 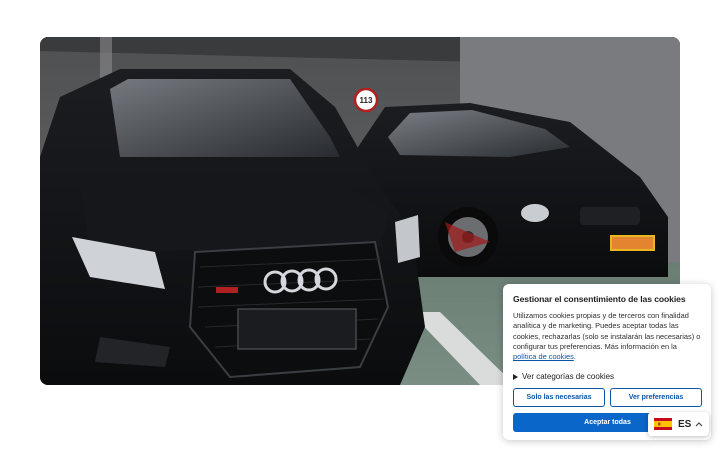 I want to click on disclosure-triangle-icon, so click(x=515, y=376).